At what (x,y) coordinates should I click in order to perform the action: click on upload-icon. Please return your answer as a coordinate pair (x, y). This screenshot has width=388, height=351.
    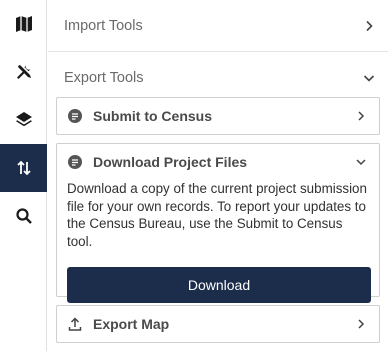
    Looking at the image, I should click on (75, 324).